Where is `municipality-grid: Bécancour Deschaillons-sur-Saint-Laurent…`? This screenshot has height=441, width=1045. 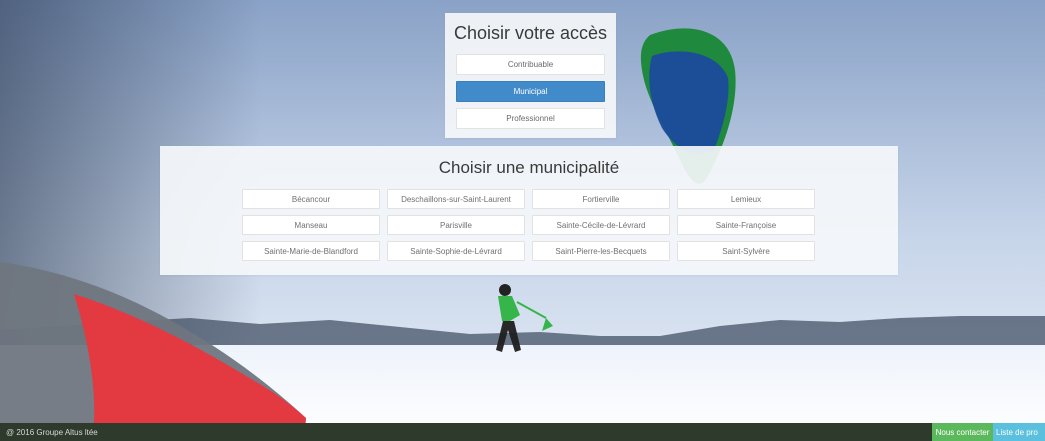 municipality-grid: Bécancour Deschaillons-sur-Saint-Laurent… is located at coordinates (529, 225).